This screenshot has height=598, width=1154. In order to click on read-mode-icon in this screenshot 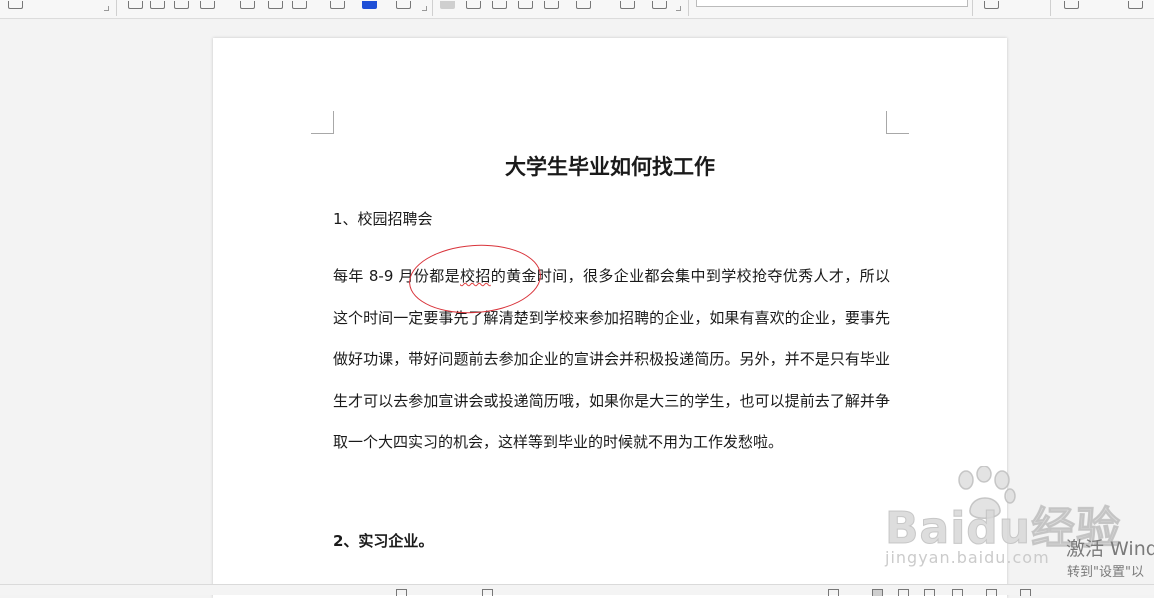, I will do `click(957, 592)`.